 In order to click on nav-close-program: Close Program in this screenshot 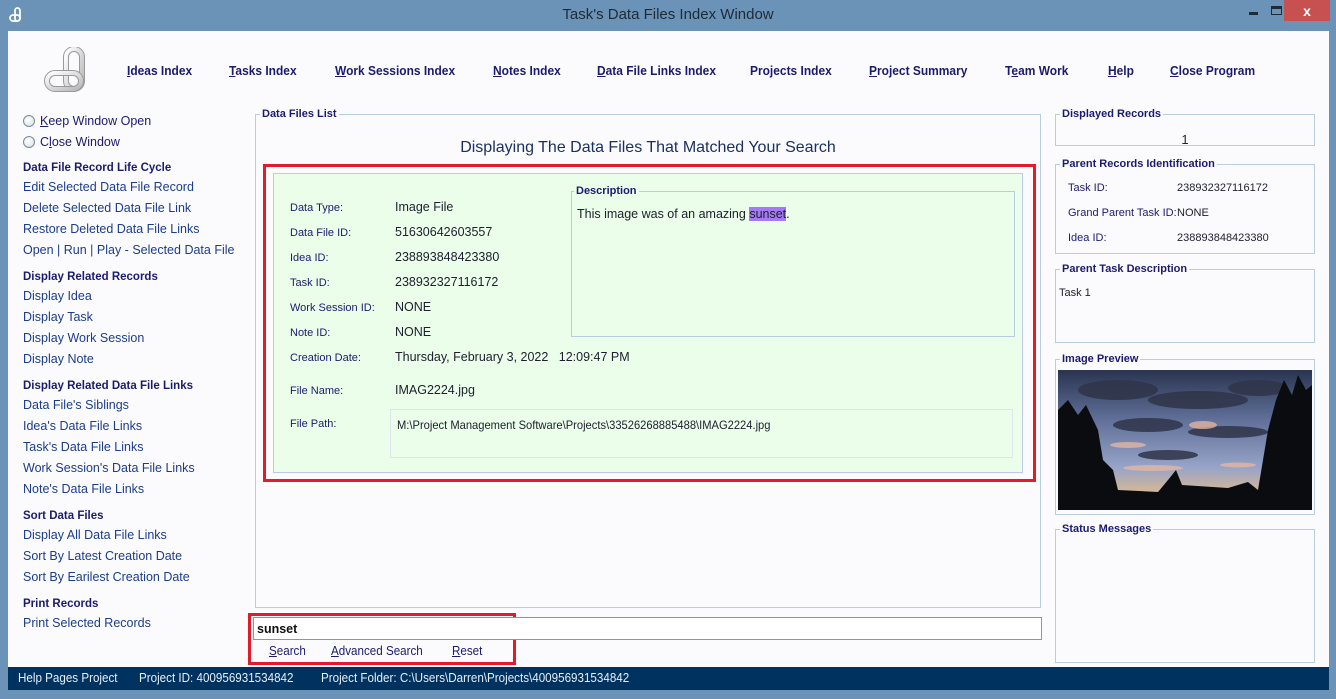, I will do `click(1212, 70)`.